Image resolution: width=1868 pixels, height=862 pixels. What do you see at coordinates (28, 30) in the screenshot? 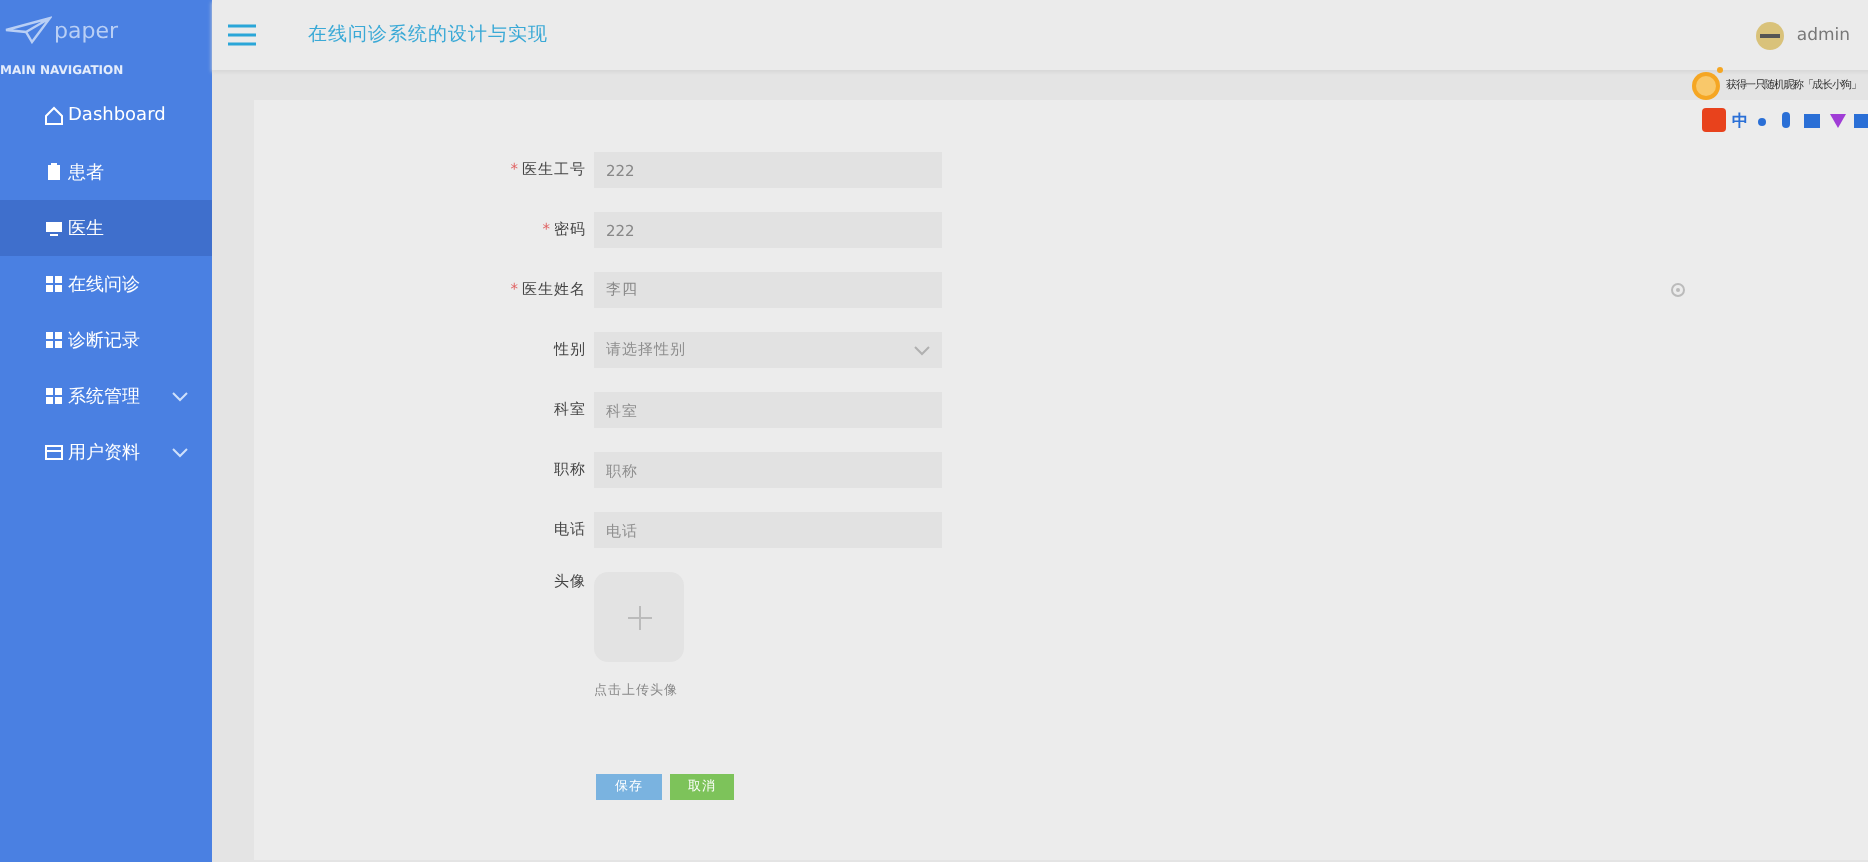
I see `paper-plane-icon` at bounding box center [28, 30].